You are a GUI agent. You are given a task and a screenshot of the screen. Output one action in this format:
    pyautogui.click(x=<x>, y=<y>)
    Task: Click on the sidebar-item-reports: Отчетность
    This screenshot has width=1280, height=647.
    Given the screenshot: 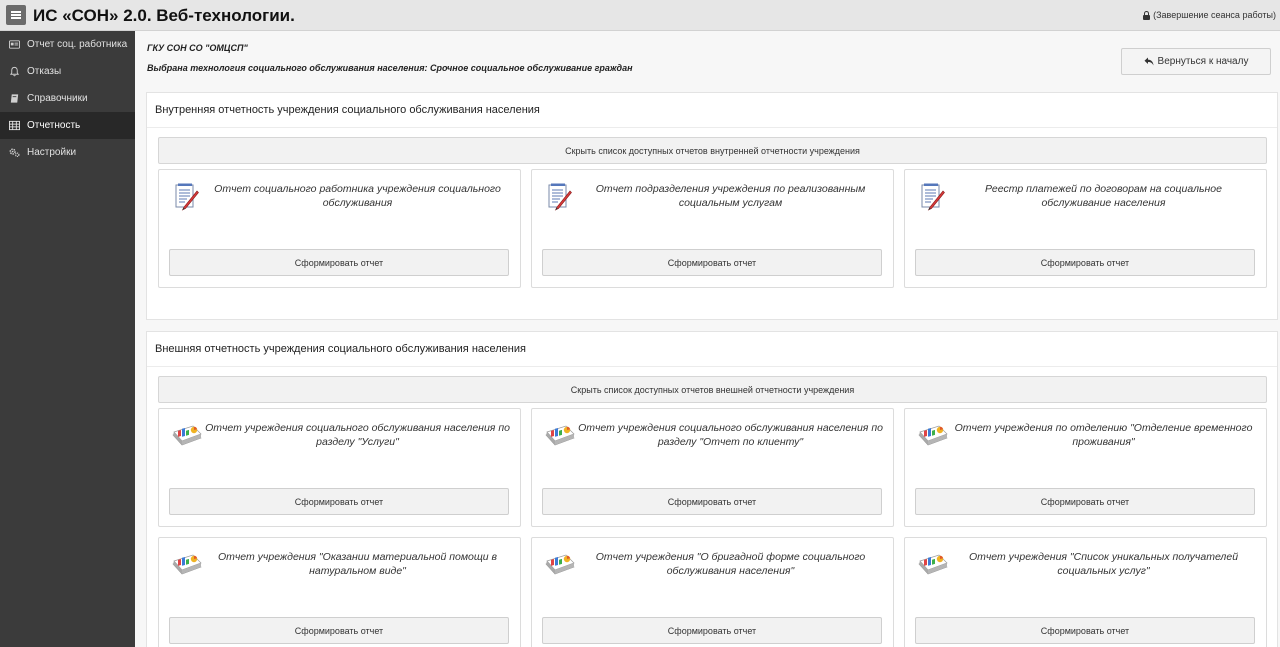 What is the action you would take?
    pyautogui.click(x=67, y=125)
    